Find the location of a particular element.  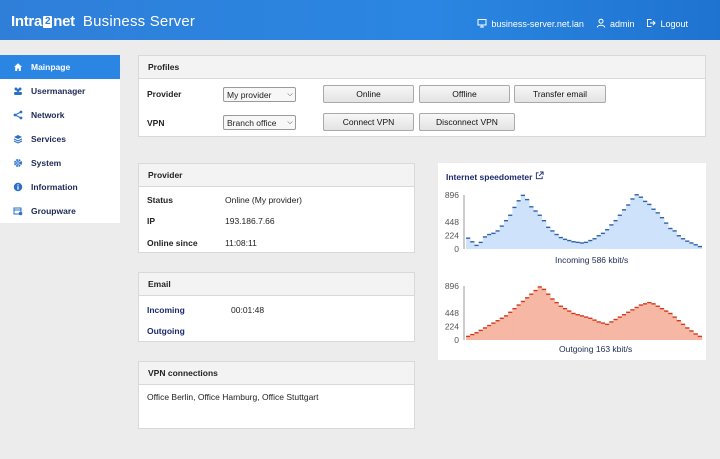

incoming-tick-label: 0 is located at coordinates (456, 249).